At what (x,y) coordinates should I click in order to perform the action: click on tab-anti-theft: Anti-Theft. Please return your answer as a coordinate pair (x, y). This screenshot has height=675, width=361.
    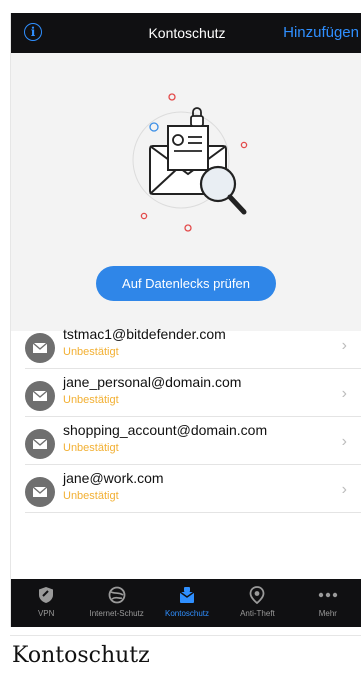
    Looking at the image, I should click on (257, 603).